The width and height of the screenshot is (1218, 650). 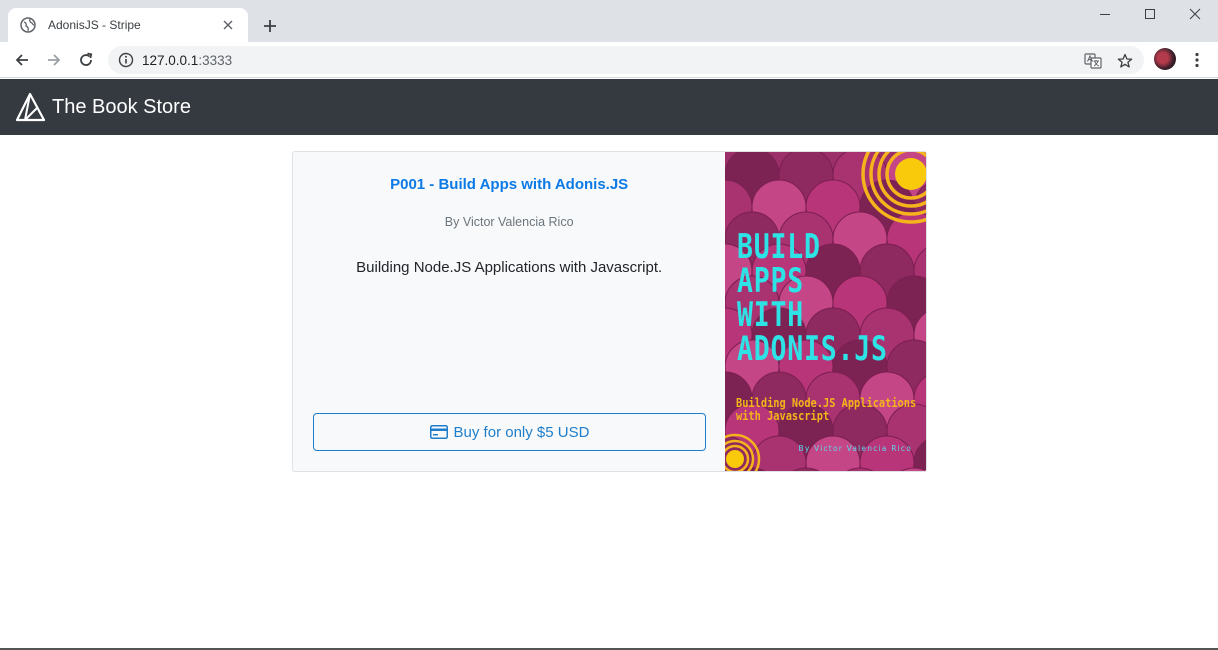 What do you see at coordinates (121, 107) in the screenshot?
I see `brand-title: The Book Store` at bounding box center [121, 107].